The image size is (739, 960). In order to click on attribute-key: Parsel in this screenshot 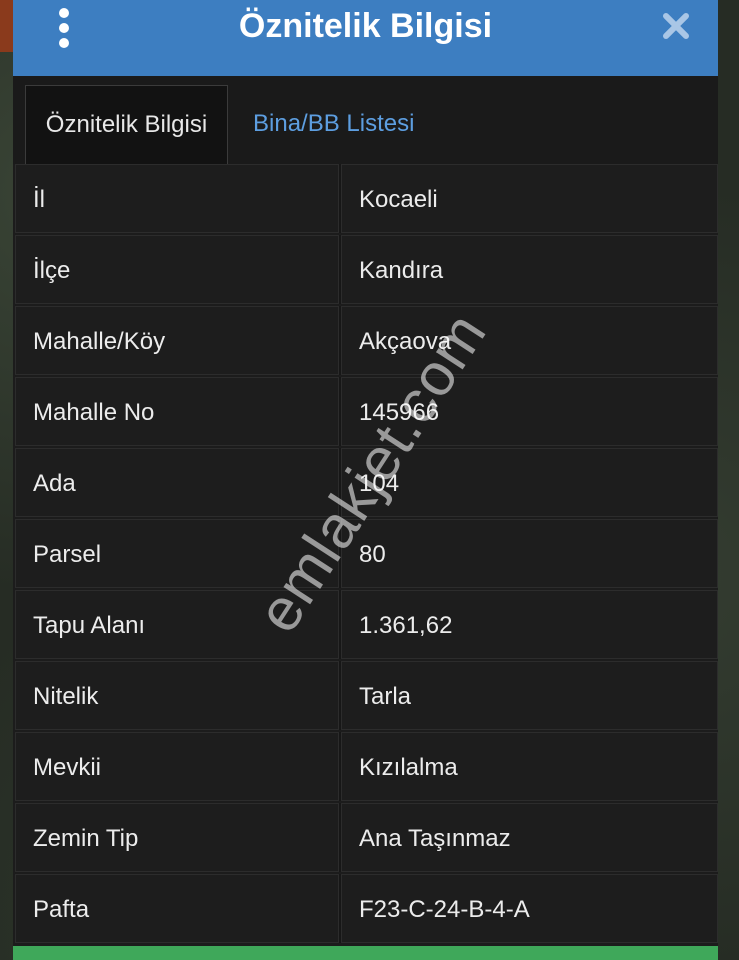, I will do `click(177, 553)`.